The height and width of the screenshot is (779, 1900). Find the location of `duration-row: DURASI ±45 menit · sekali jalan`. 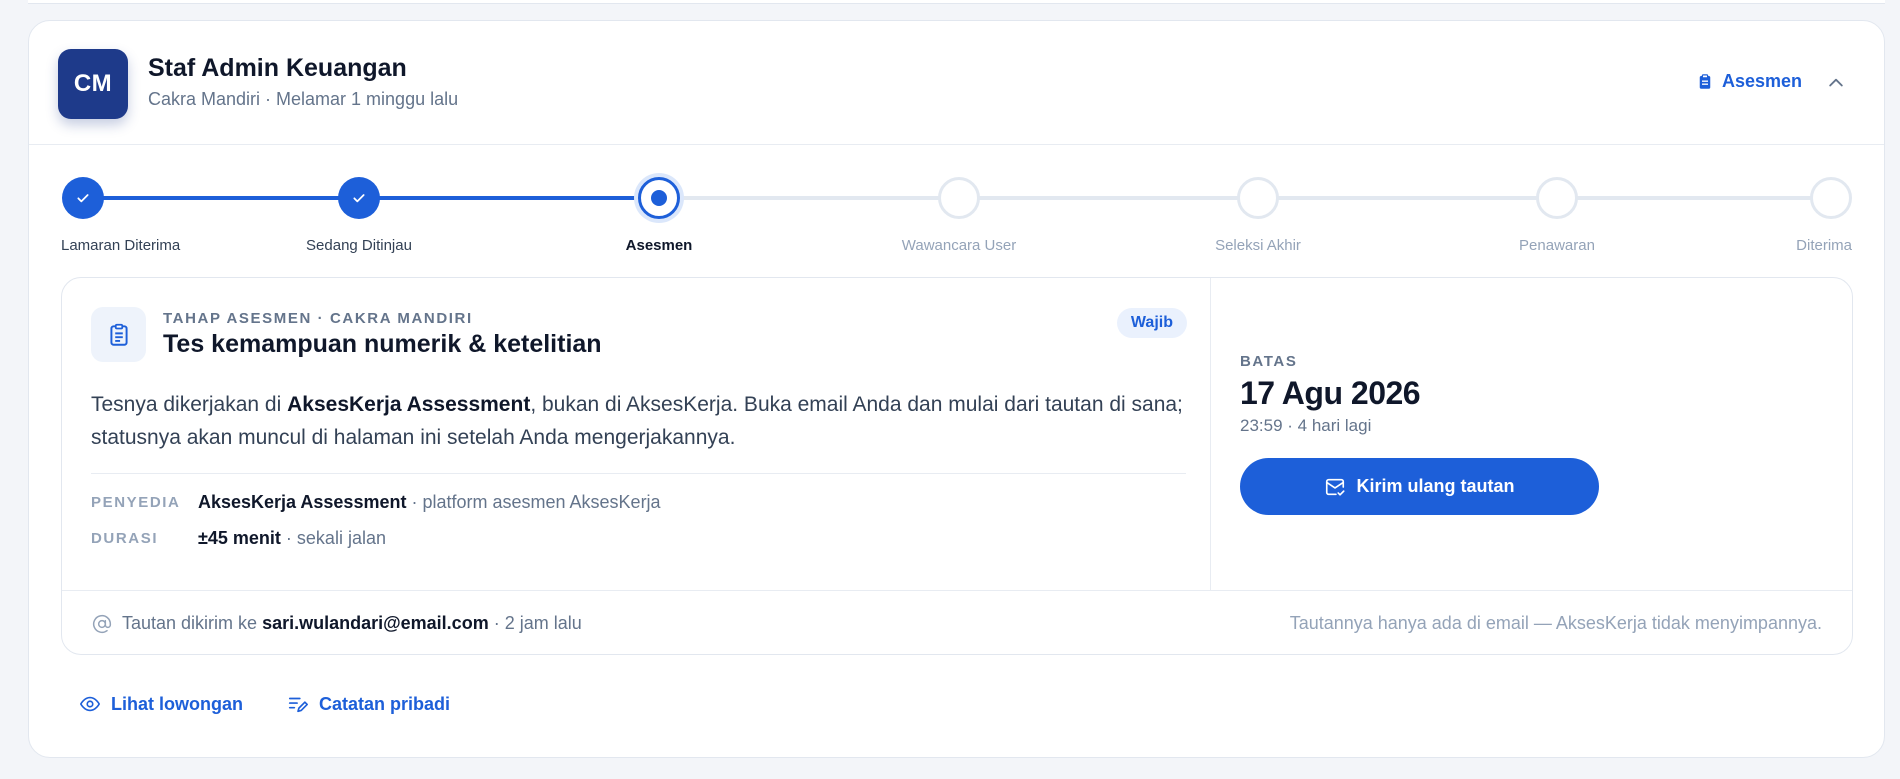

duration-row: DURASI ±45 menit · sekali jalan is located at coordinates (238, 538).